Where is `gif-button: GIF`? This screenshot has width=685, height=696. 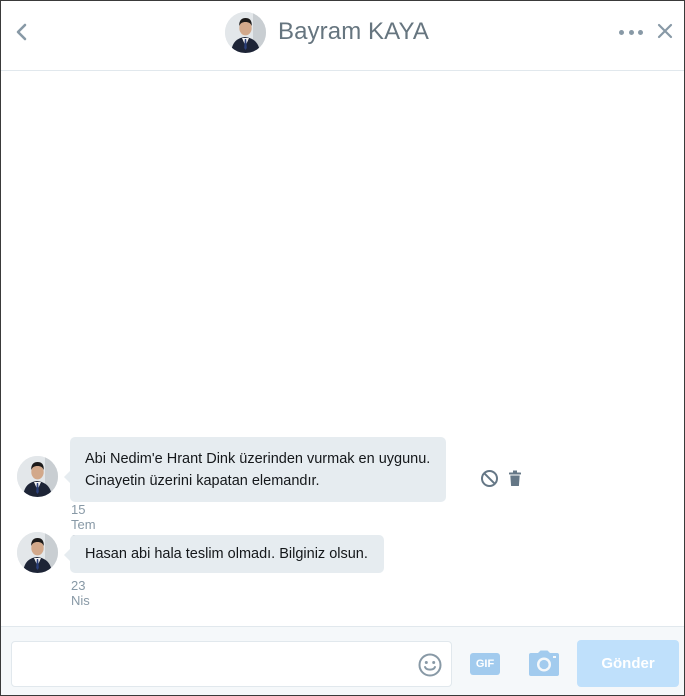 gif-button: GIF is located at coordinates (485, 664).